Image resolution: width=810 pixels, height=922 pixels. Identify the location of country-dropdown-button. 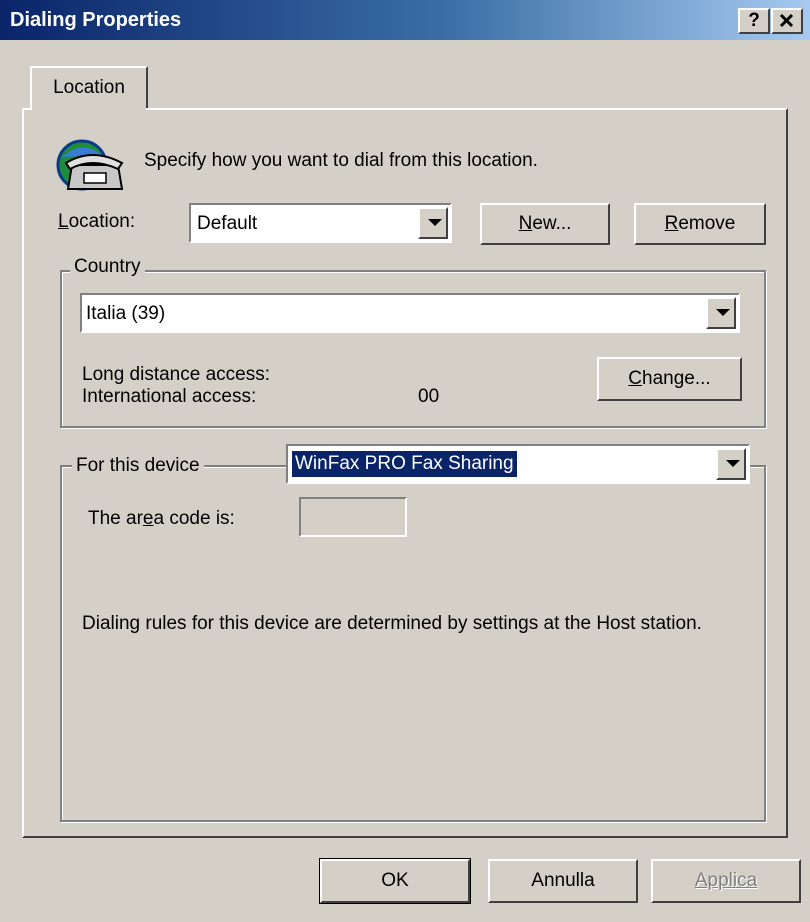
(721, 313).